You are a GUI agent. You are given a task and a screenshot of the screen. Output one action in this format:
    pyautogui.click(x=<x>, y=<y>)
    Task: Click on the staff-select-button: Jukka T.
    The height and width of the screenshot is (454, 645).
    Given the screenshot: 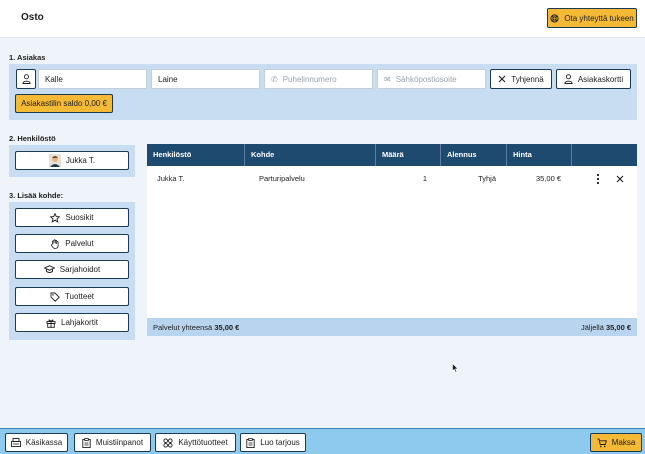 What is the action you would take?
    pyautogui.click(x=72, y=160)
    